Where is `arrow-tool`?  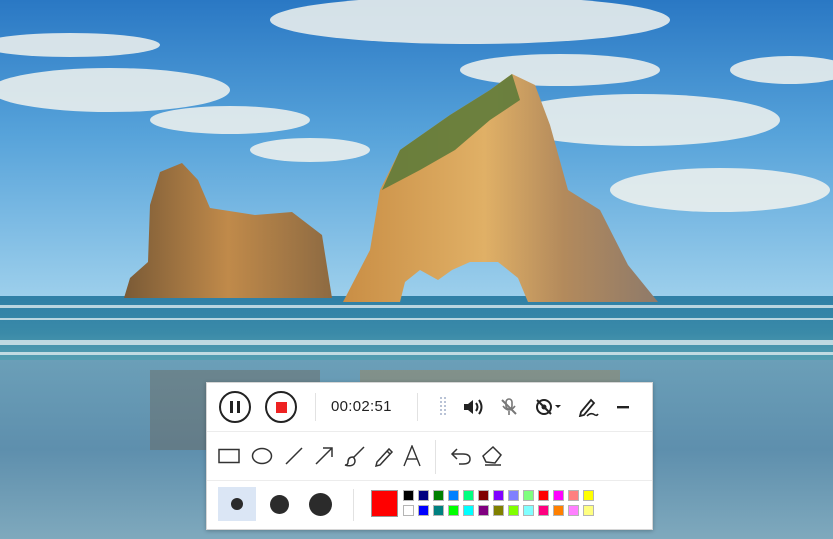
arrow-tool is located at coordinates (324, 456).